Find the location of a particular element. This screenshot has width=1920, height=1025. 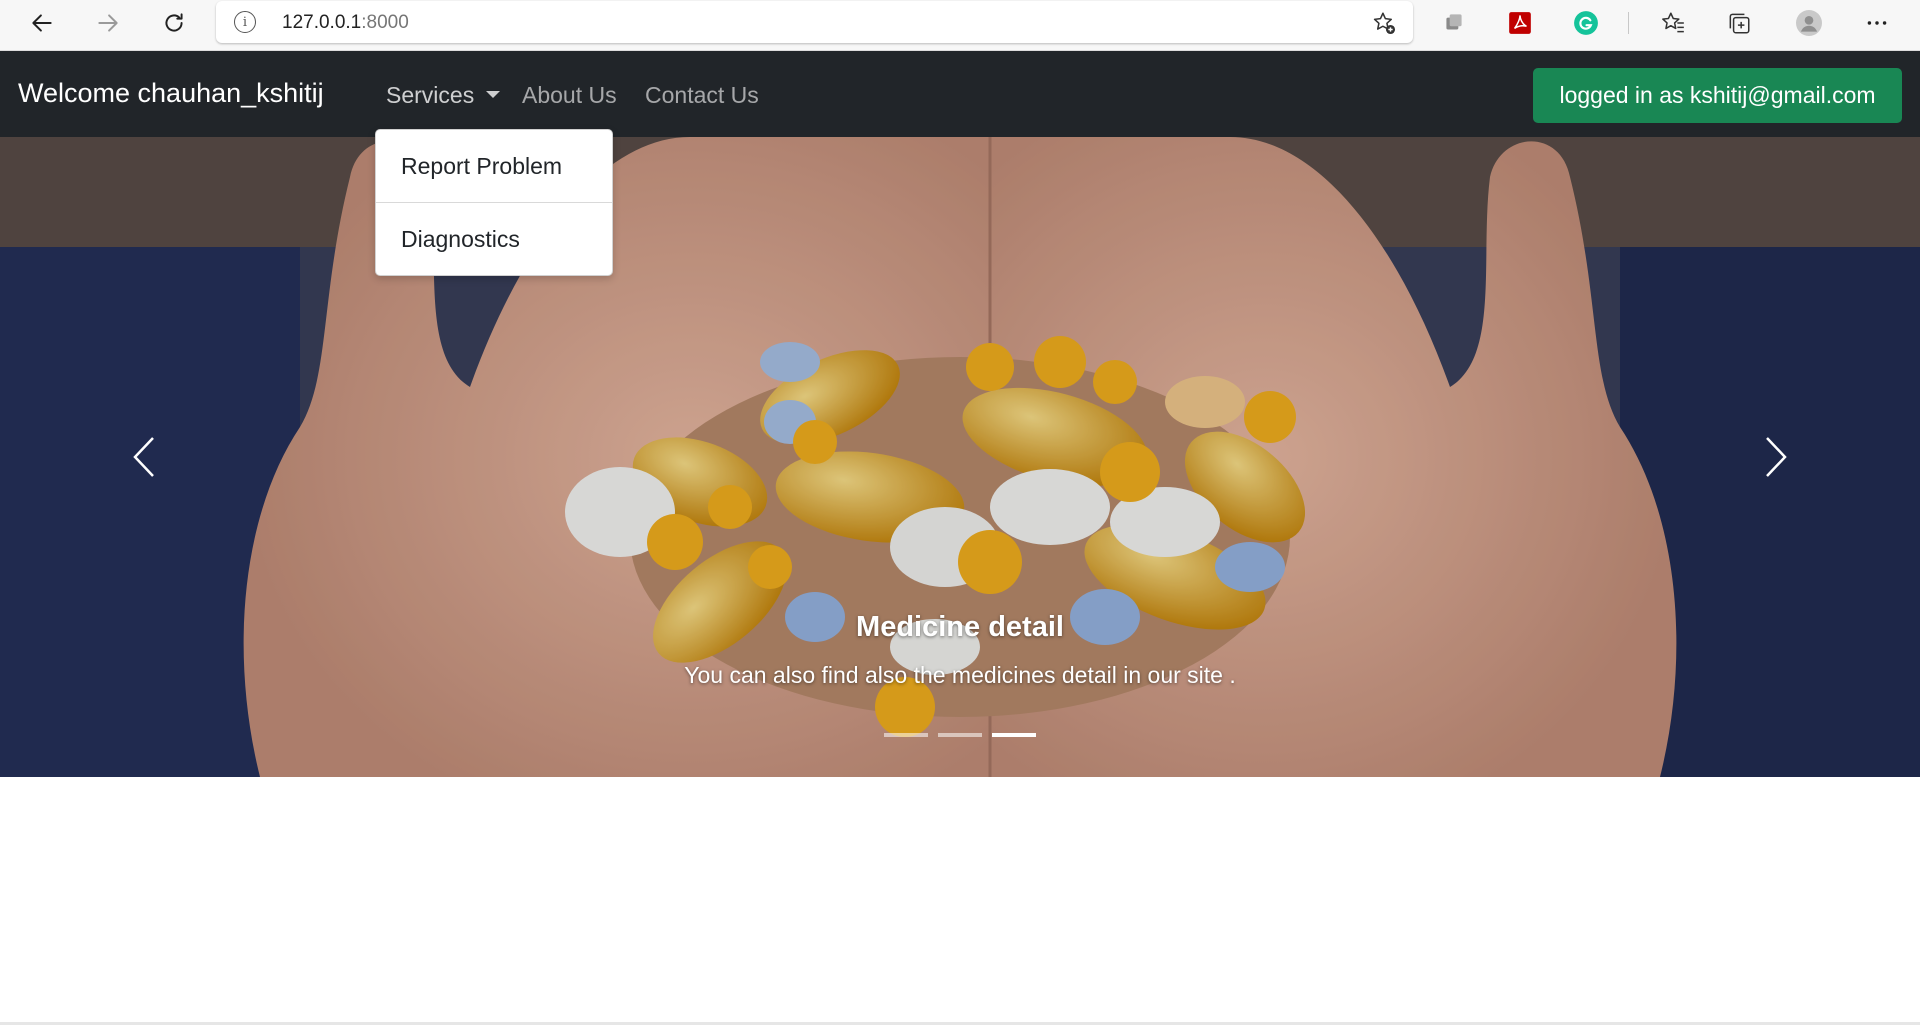

pdf-icon is located at coordinates (1520, 22).